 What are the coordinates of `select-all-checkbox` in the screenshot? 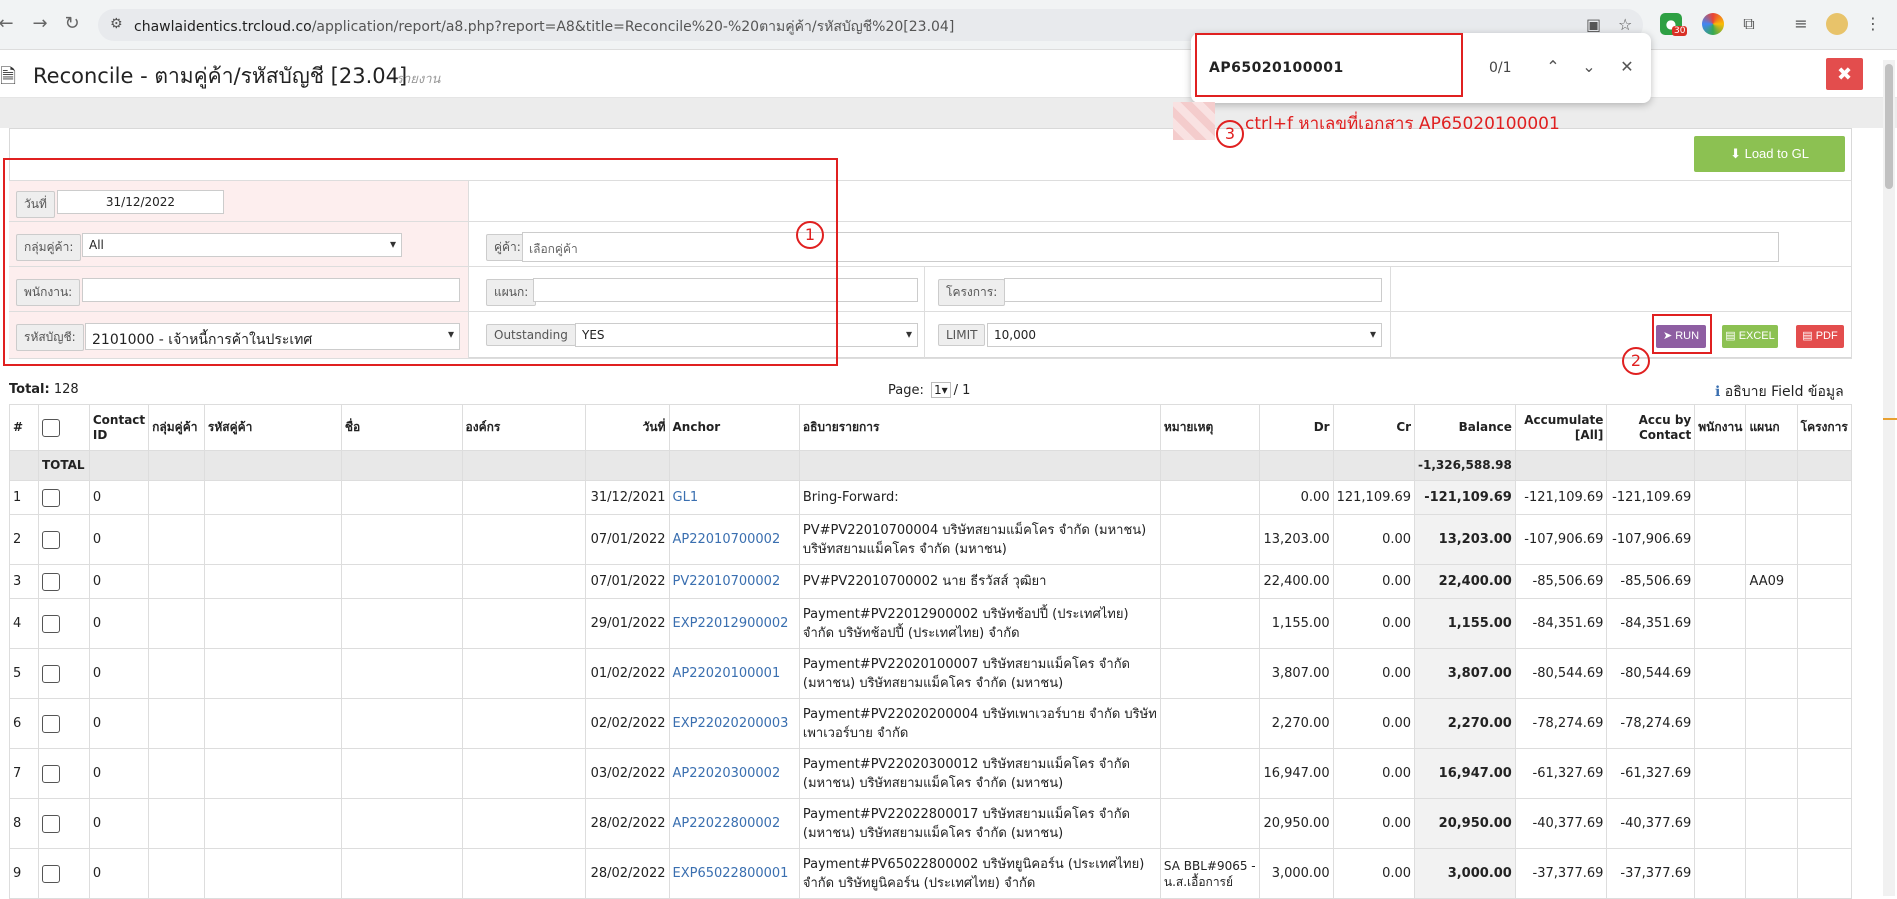 It's located at (50, 427).